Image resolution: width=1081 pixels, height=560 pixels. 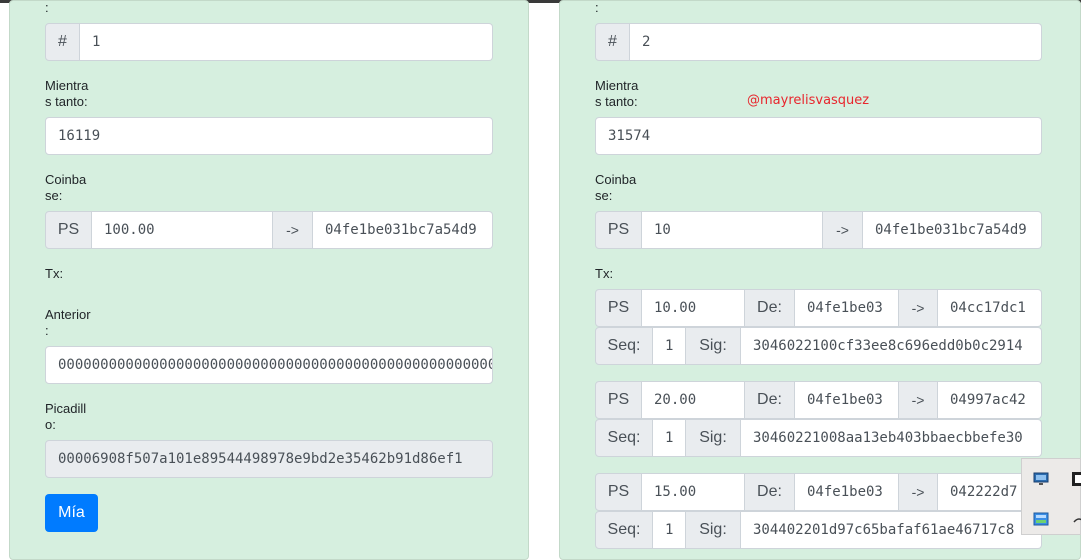 I want to click on tx-row-amount: PS 20.00 De: 04fe1be03 -> 04997ac42, so click(x=818, y=400).